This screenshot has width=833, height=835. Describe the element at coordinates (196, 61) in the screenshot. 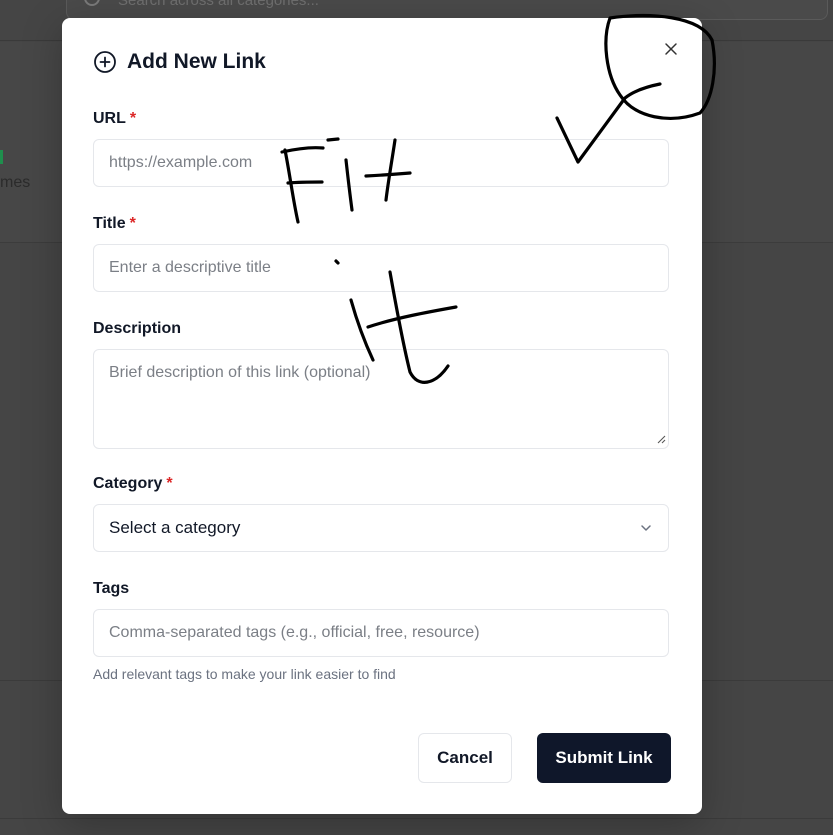

I see `modal-title: Add New Link` at that location.